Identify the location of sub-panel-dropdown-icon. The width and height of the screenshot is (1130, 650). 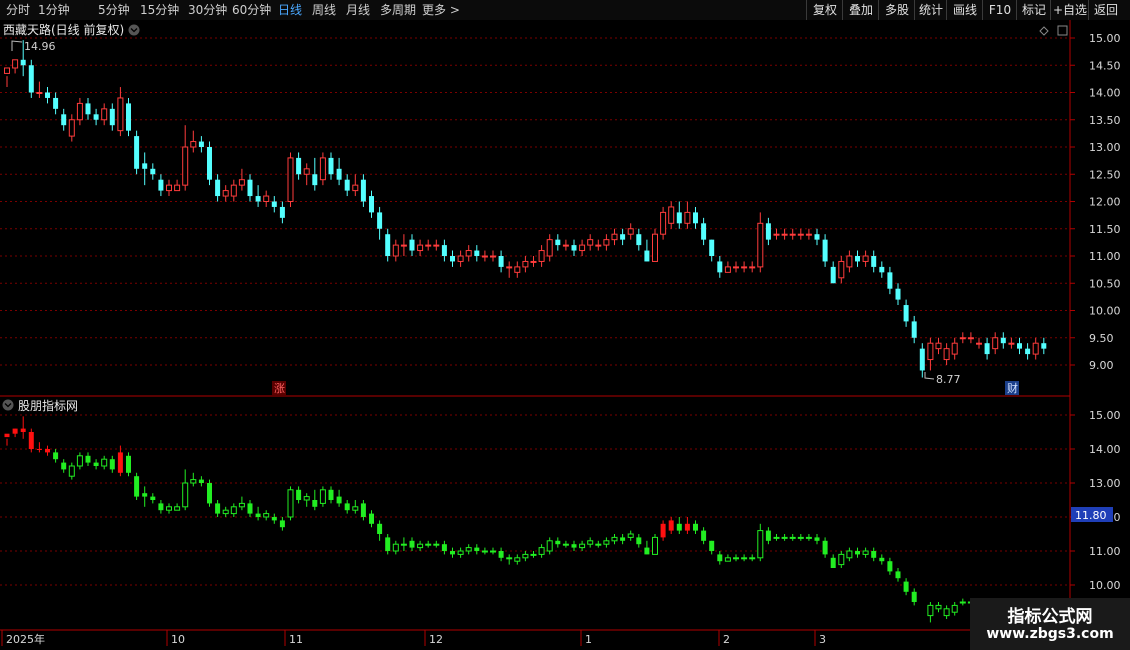
(8, 405).